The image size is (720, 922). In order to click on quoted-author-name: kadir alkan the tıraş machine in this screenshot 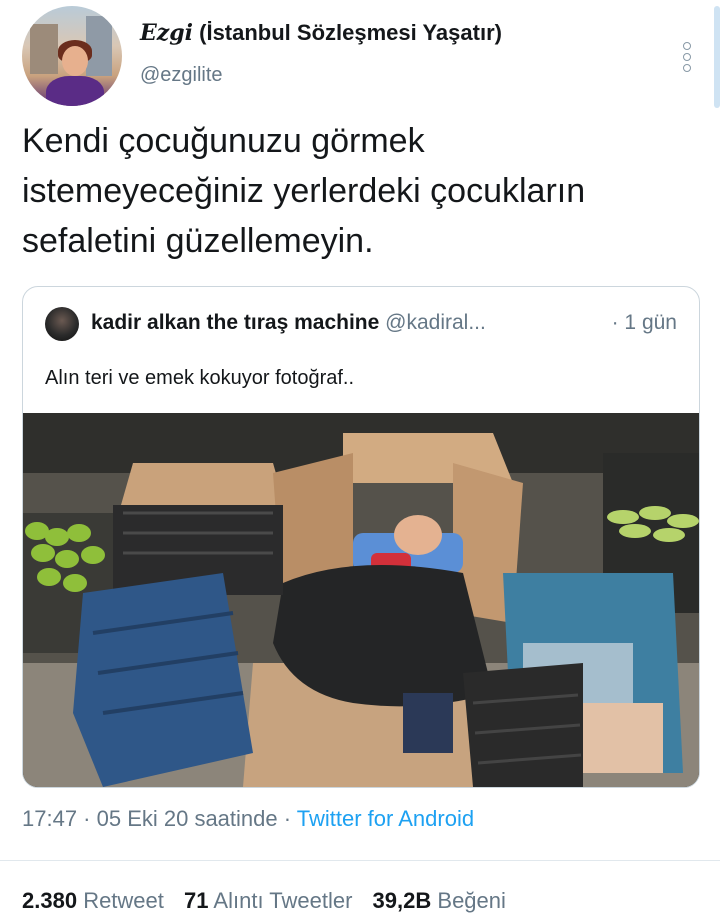, I will do `click(235, 322)`.